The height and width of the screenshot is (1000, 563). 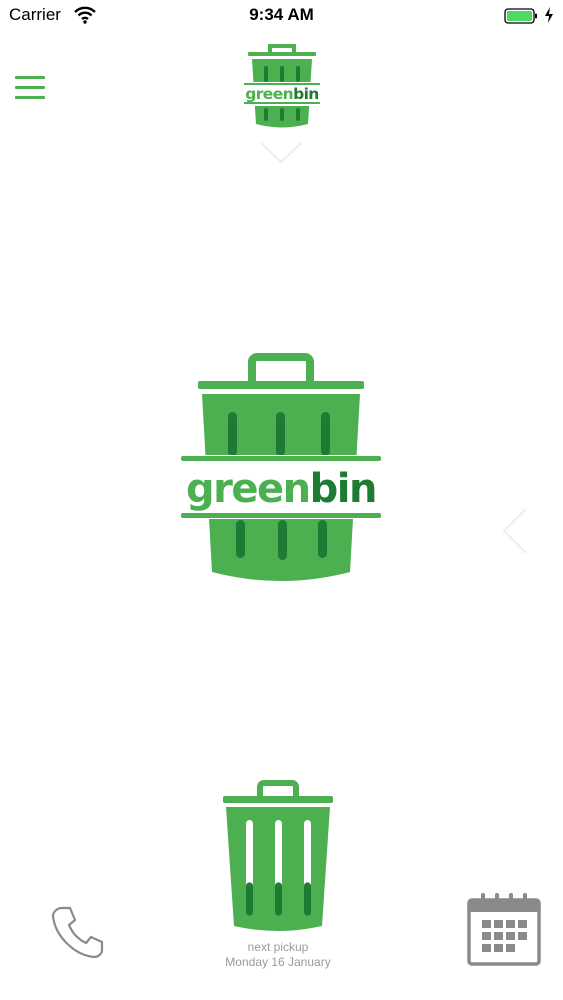 I want to click on phone-icon, so click(x=77, y=932).